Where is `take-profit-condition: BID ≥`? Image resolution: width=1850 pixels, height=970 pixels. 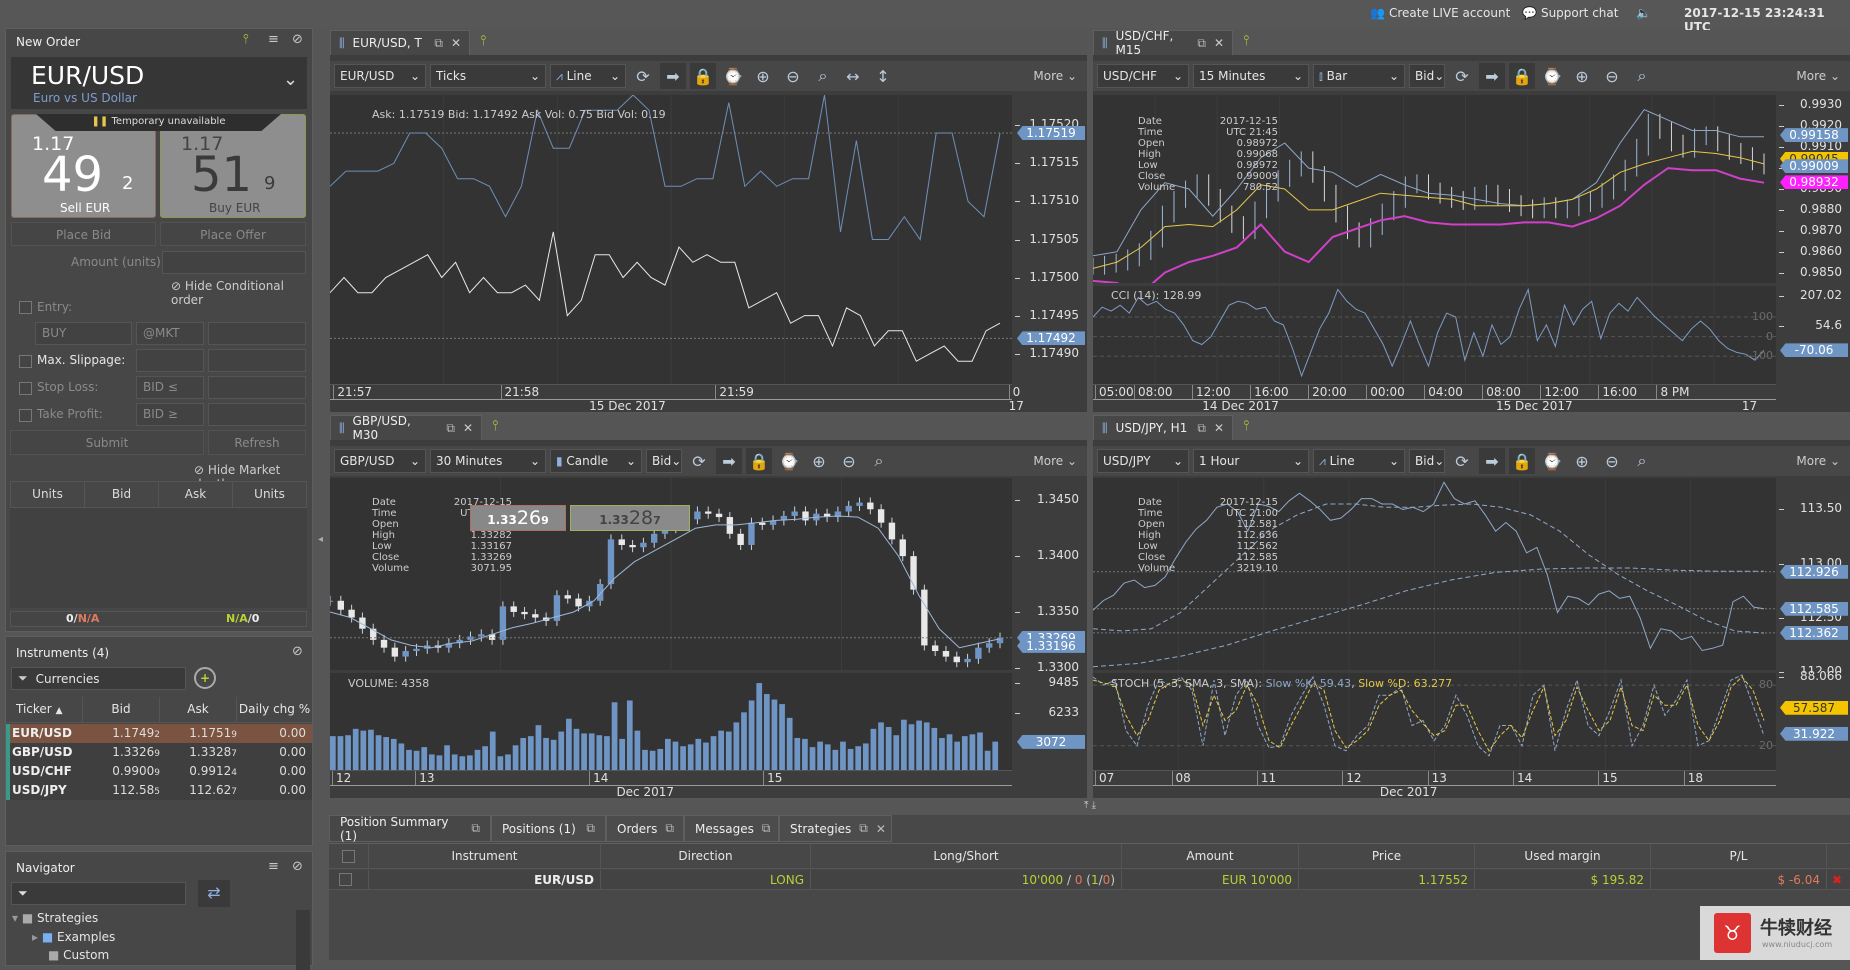
take-profit-condition: BID ≥ is located at coordinates (170, 414).